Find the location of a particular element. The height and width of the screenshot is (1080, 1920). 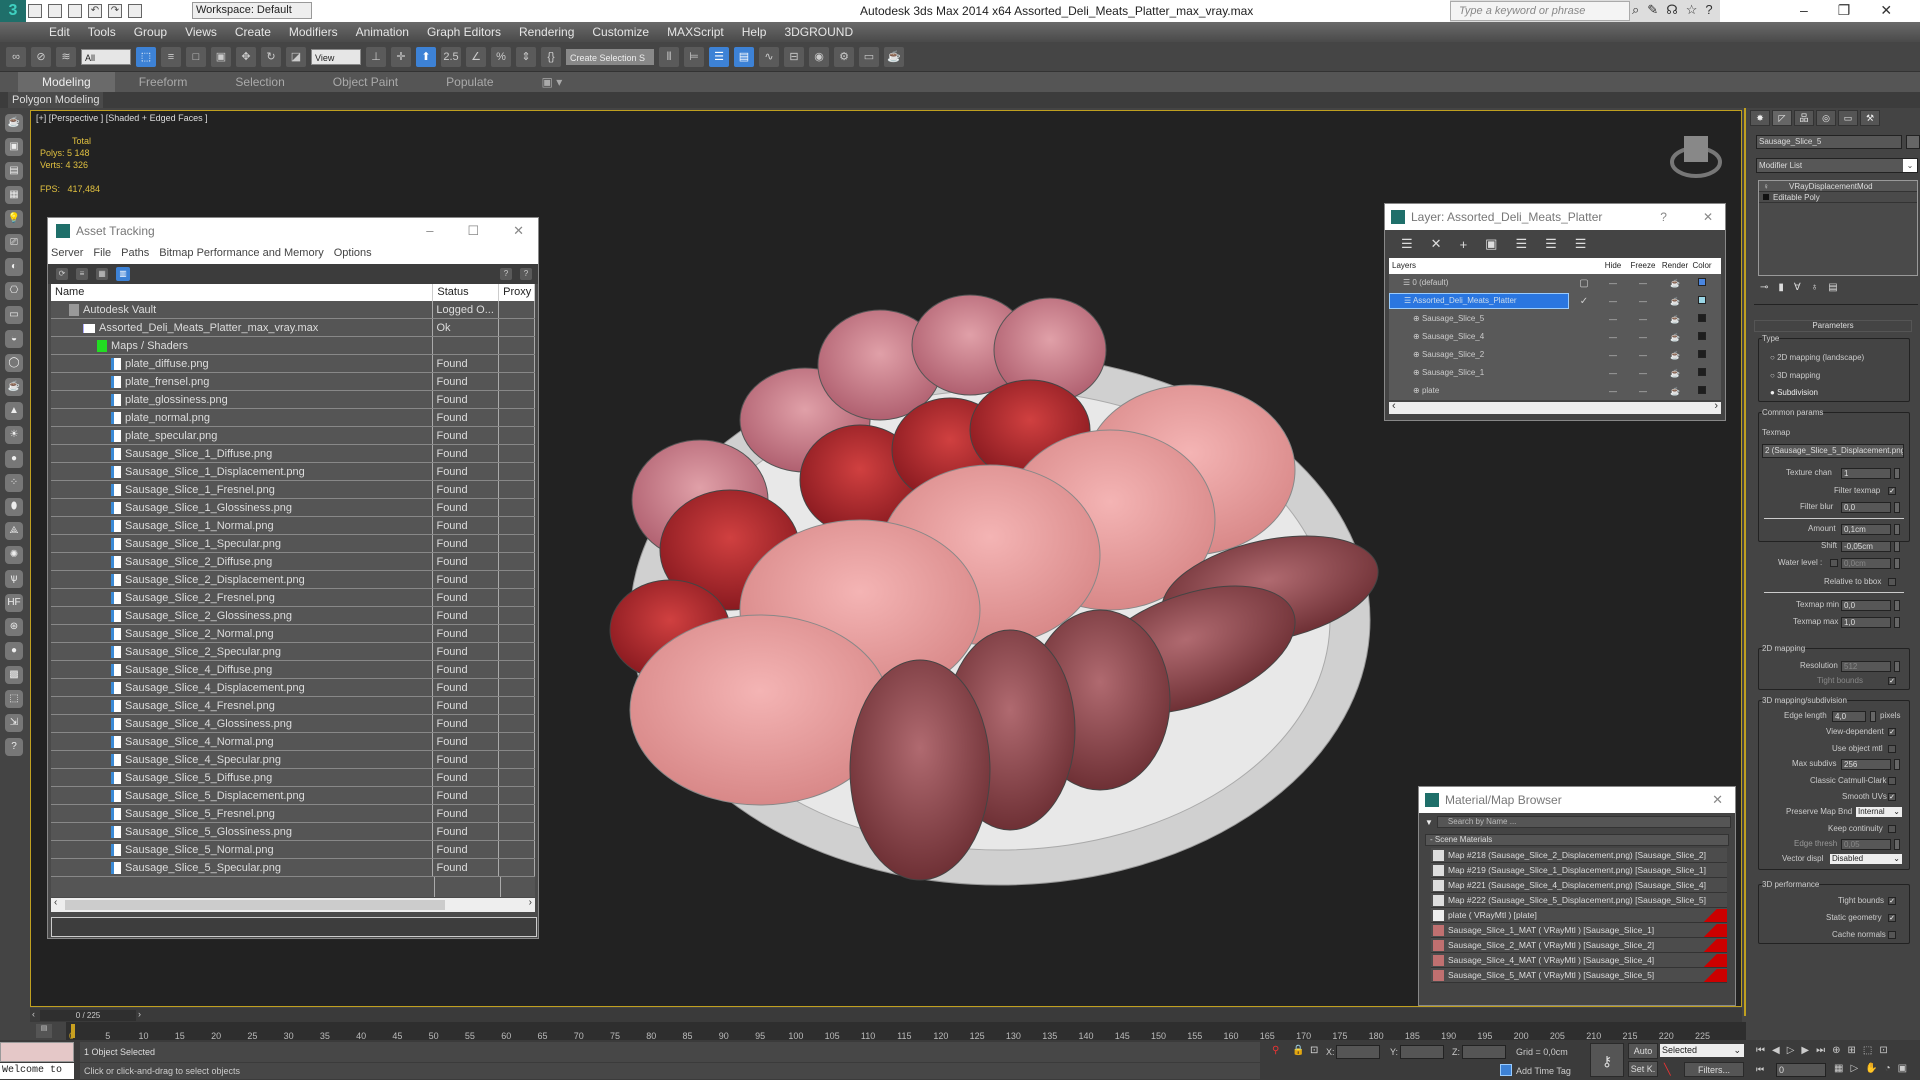

select-by-name-icon: ≡ is located at coordinates (171, 56).